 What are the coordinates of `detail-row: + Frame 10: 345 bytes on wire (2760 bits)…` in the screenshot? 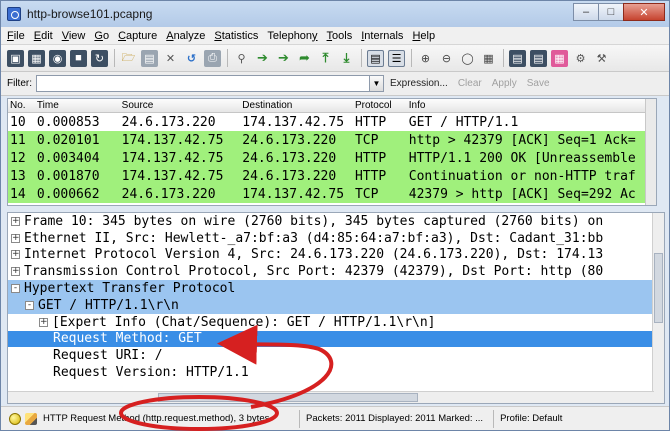 It's located at (336, 221).